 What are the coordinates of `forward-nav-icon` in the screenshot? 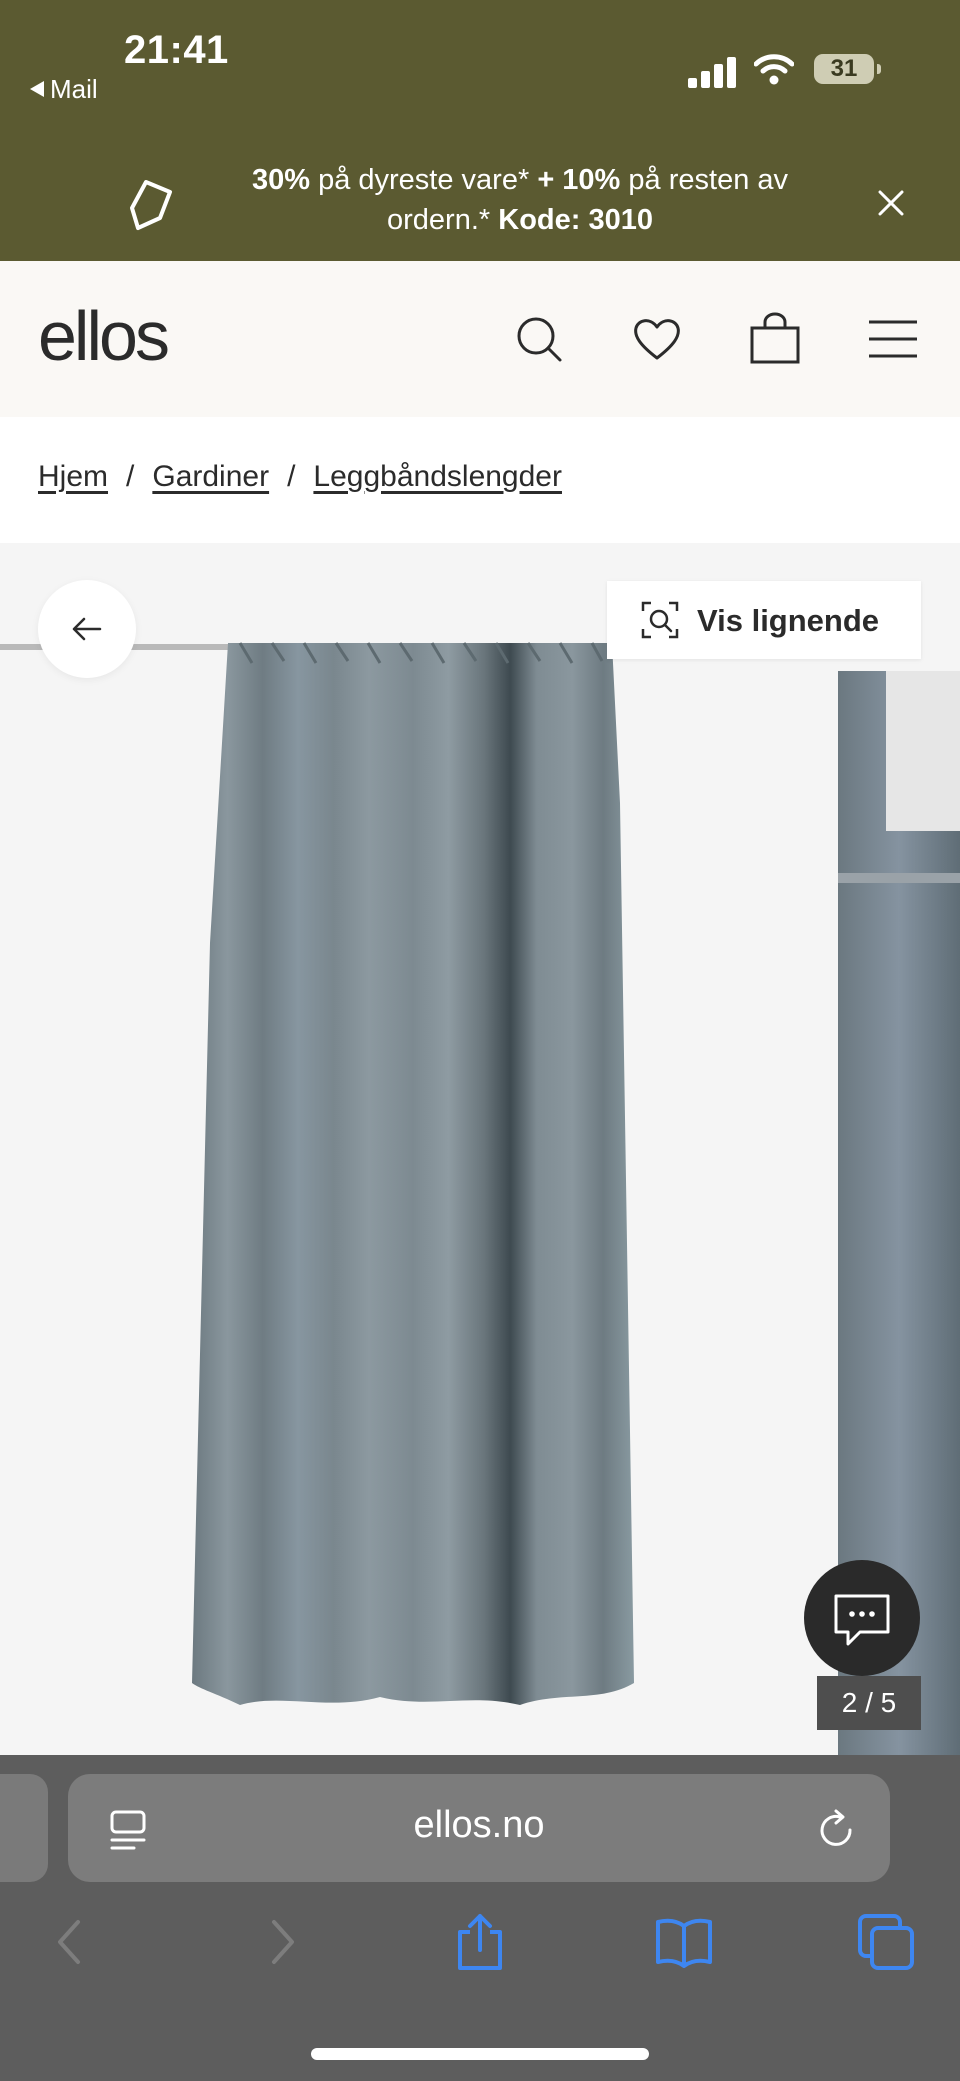 It's located at (280, 1942).